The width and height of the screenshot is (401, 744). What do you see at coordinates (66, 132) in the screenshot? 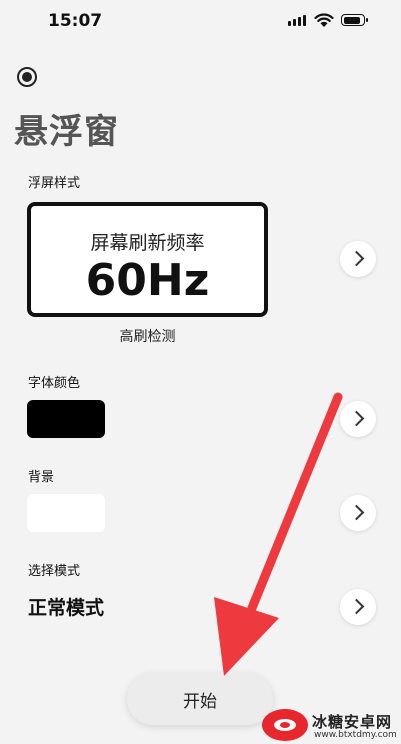
I see `page-title: 悬浮窗` at bounding box center [66, 132].